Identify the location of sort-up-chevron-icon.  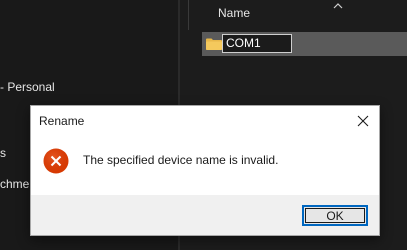
(338, 4).